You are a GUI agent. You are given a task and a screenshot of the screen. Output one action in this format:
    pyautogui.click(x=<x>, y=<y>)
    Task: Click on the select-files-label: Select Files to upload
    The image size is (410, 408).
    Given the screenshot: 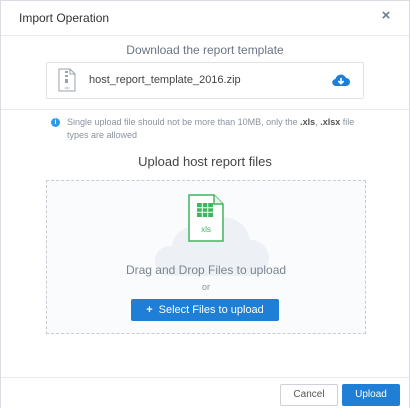 What is the action you would take?
    pyautogui.click(x=211, y=310)
    